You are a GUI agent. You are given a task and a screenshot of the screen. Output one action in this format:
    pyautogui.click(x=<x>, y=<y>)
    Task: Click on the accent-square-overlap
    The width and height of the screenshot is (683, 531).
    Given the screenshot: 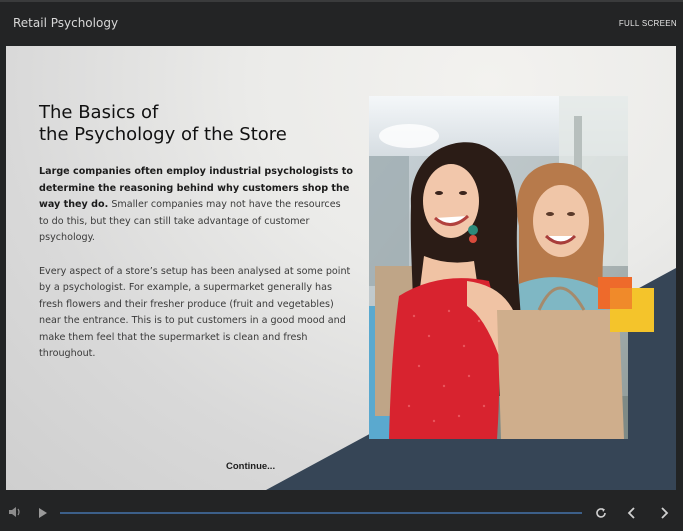 What is the action you would take?
    pyautogui.click(x=621, y=298)
    